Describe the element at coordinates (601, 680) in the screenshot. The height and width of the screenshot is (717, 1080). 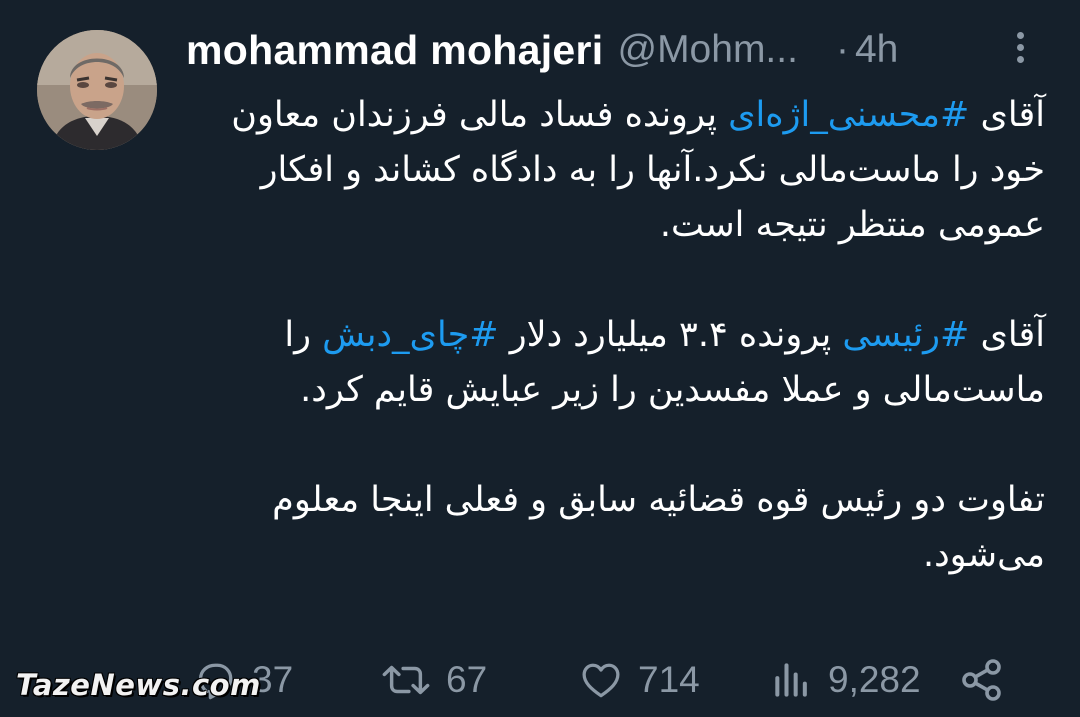
I see `heart-icon` at that location.